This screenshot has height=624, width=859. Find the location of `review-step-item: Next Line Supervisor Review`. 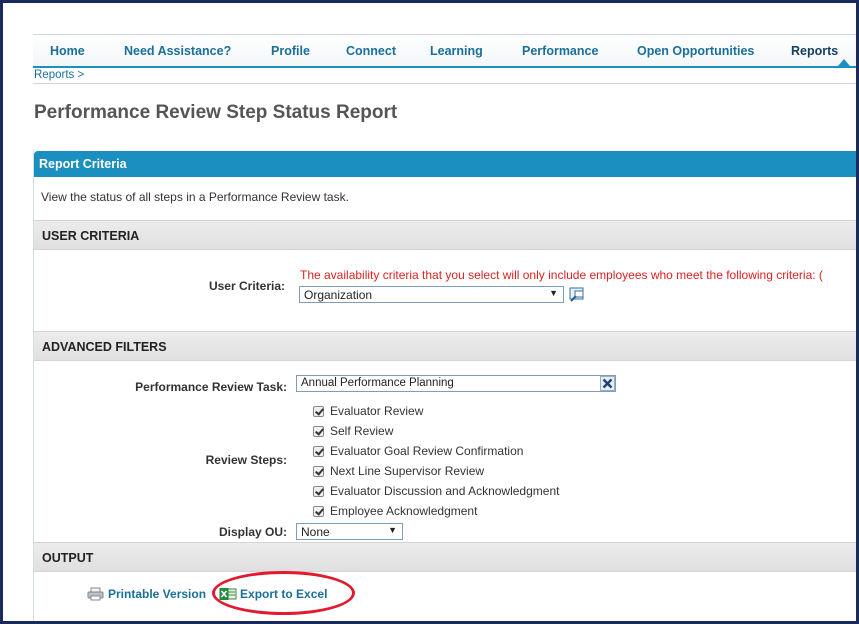

review-step-item: Next Line Supervisor Review is located at coordinates (436, 471).